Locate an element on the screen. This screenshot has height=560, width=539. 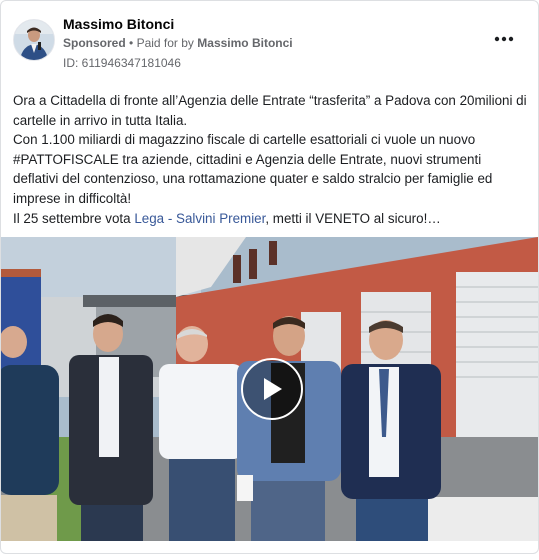
sponsored-label: Sponsored is located at coordinates (94, 43).